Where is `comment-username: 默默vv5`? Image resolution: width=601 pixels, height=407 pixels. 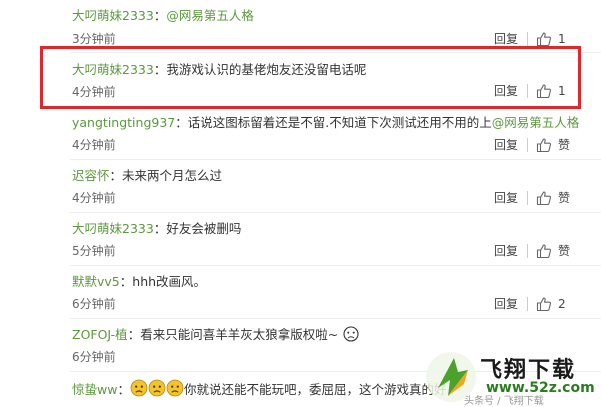 comment-username: 默默vv5 is located at coordinates (96, 281).